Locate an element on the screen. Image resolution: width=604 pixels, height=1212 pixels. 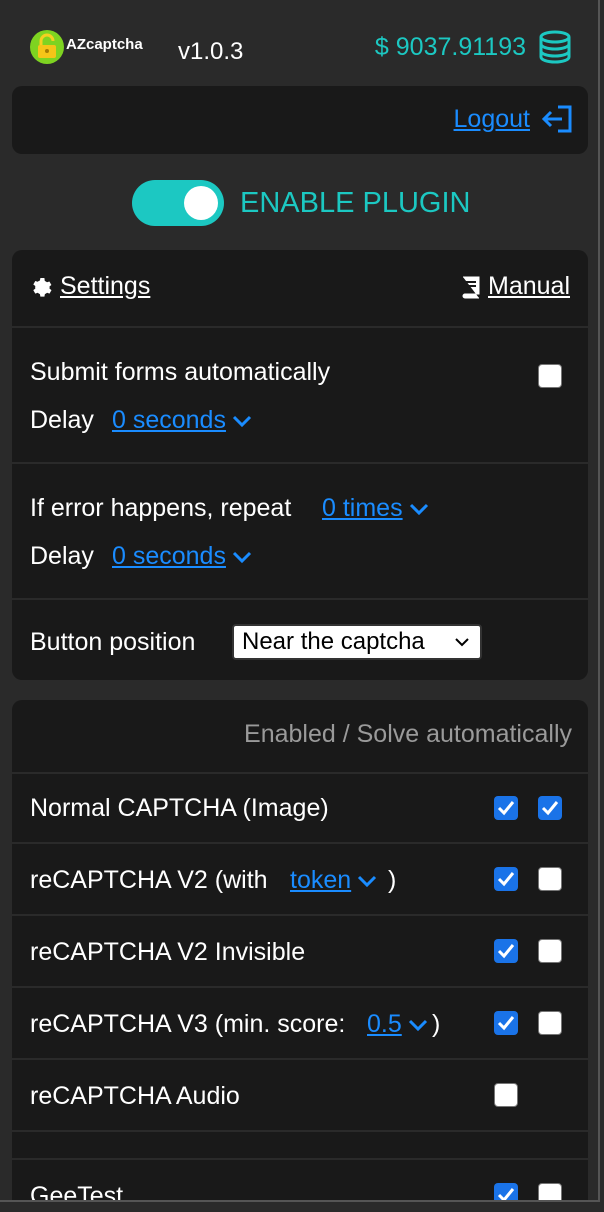
captcha-row-label: Normal CAPTCHA (Image) is located at coordinates (179, 808).